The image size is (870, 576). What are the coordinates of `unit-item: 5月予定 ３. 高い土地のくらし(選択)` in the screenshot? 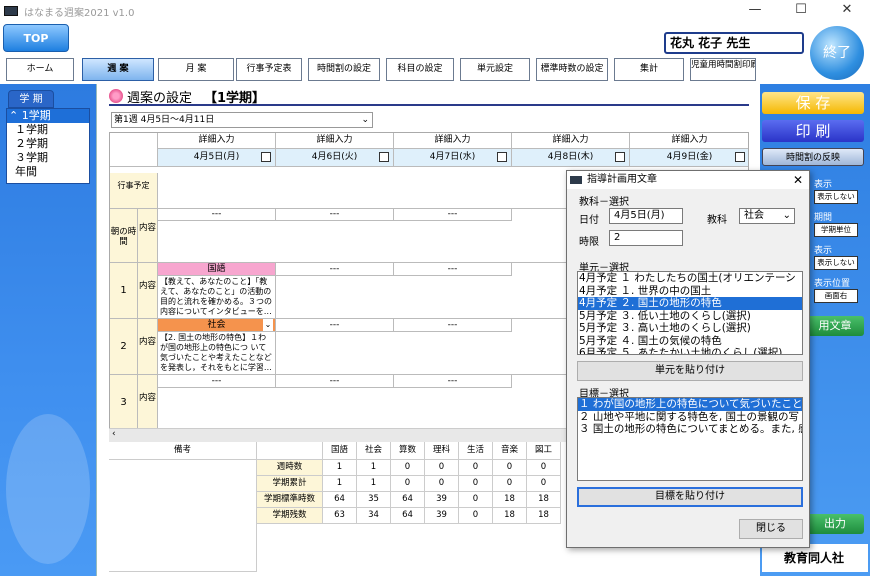 It's located at (690, 328).